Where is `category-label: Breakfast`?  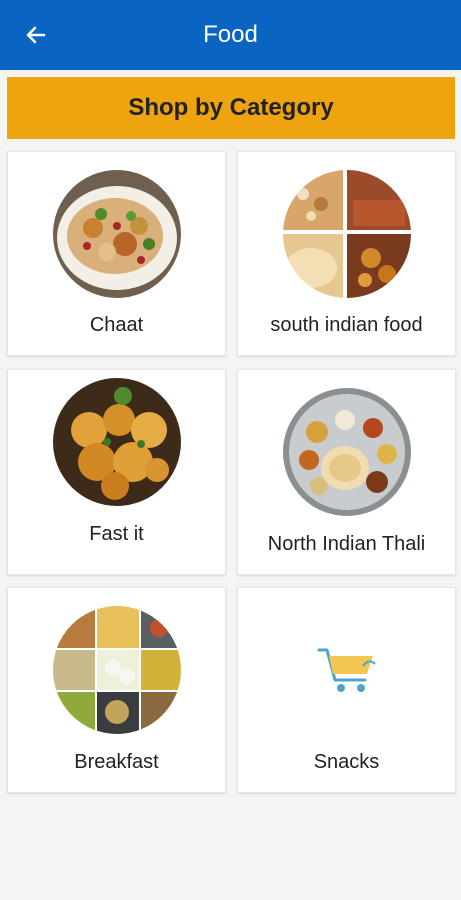
category-label: Breakfast is located at coordinates (116, 762).